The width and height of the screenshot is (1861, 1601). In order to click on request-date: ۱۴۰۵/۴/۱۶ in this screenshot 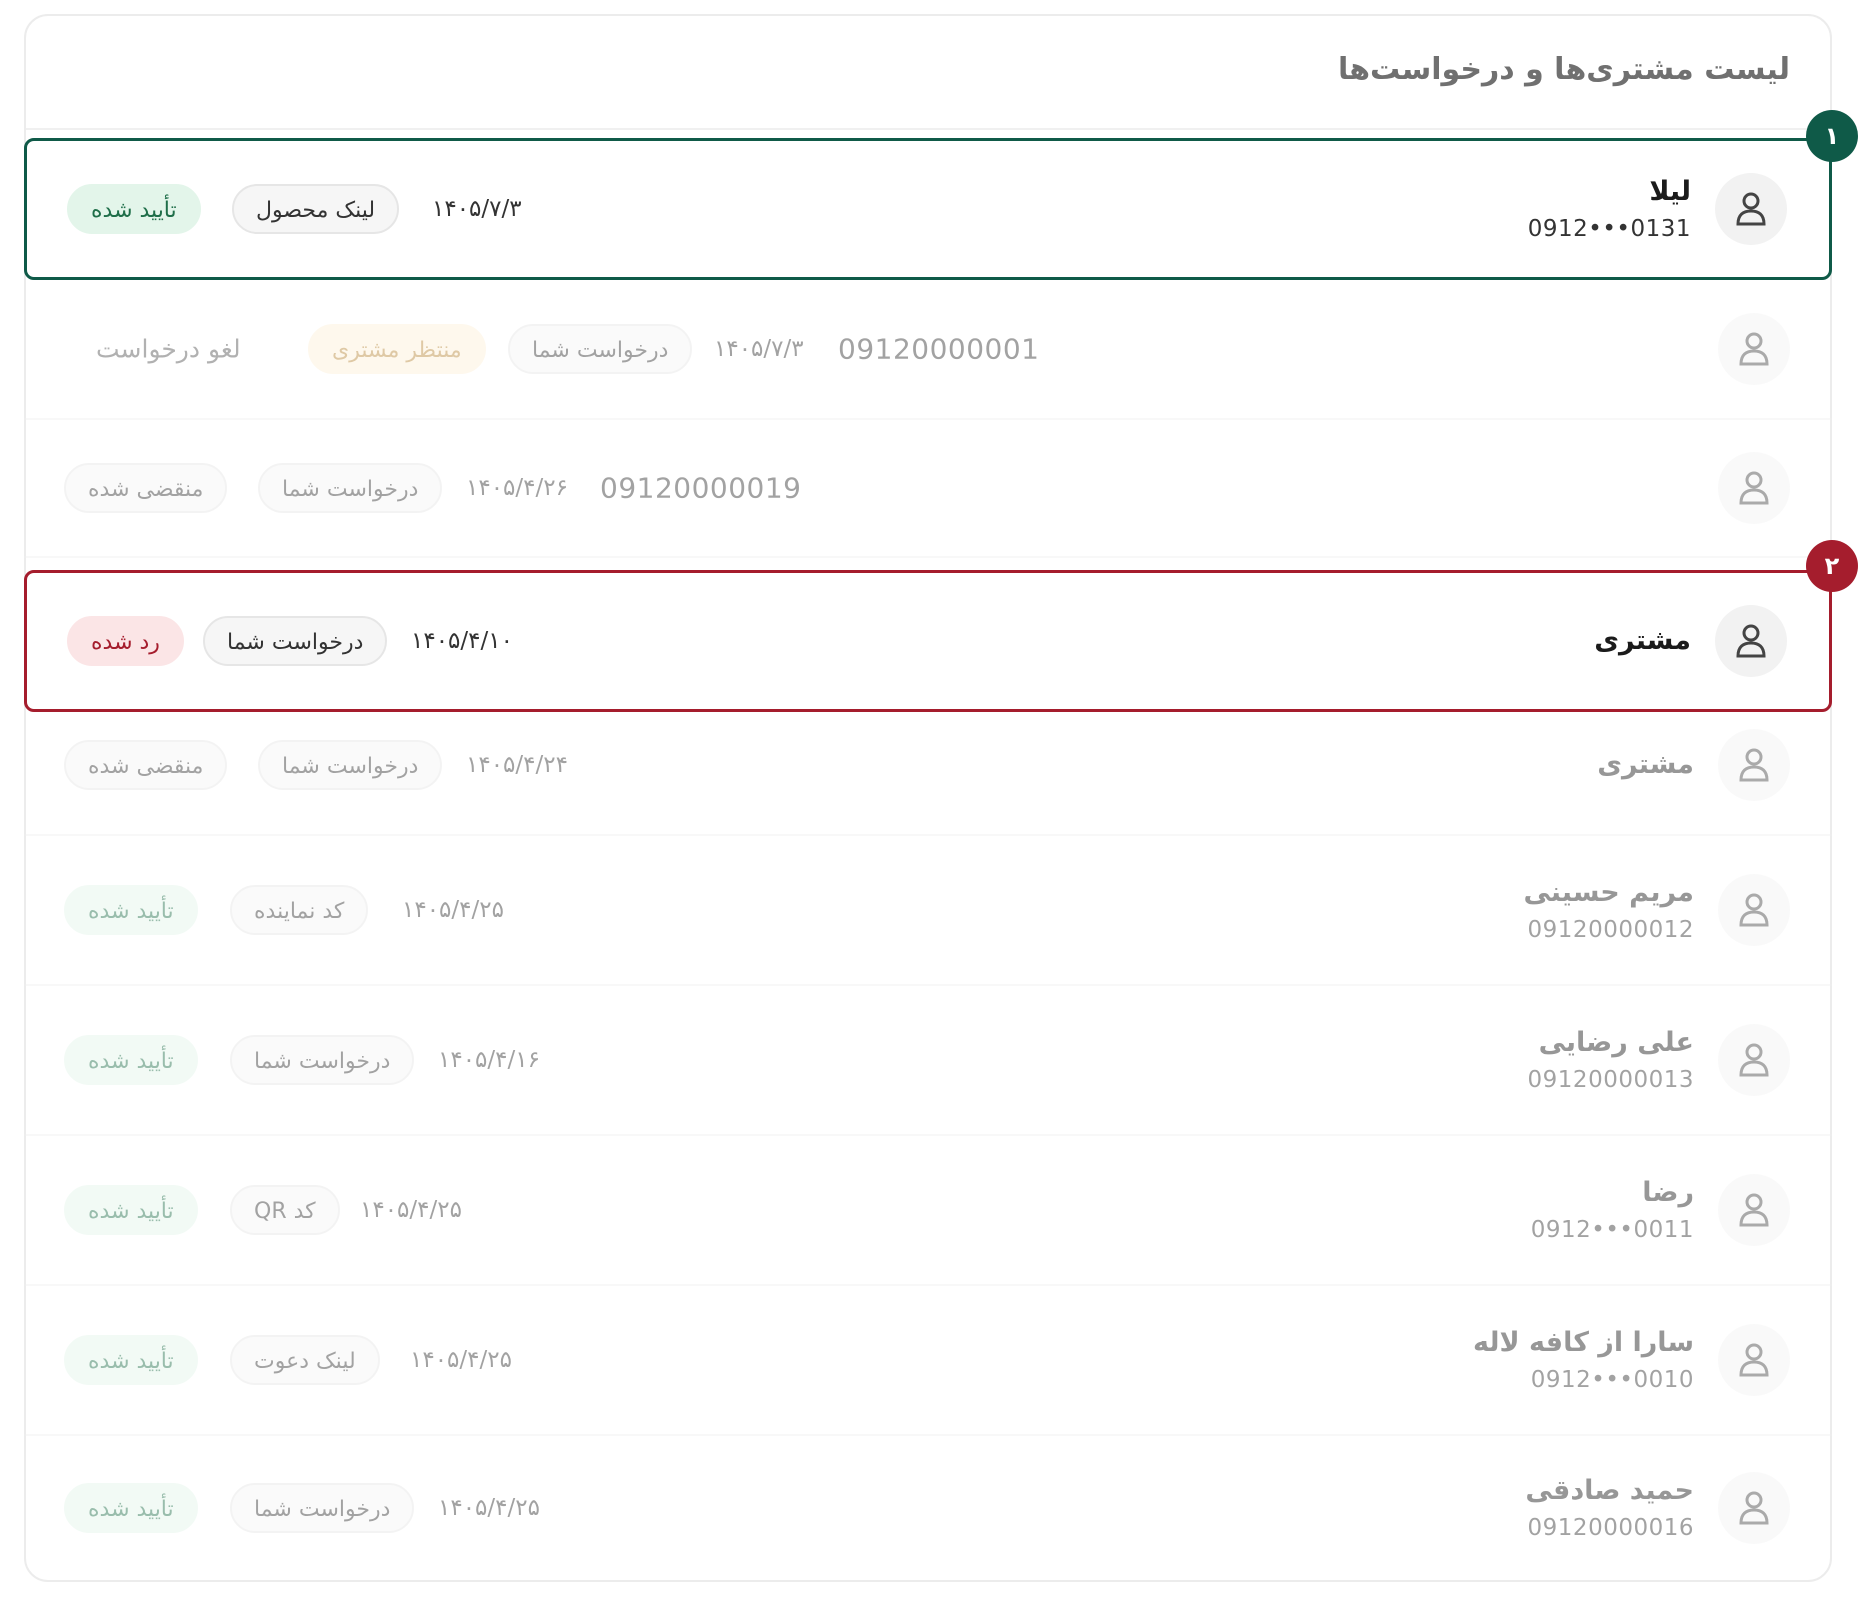, I will do `click(489, 1060)`.